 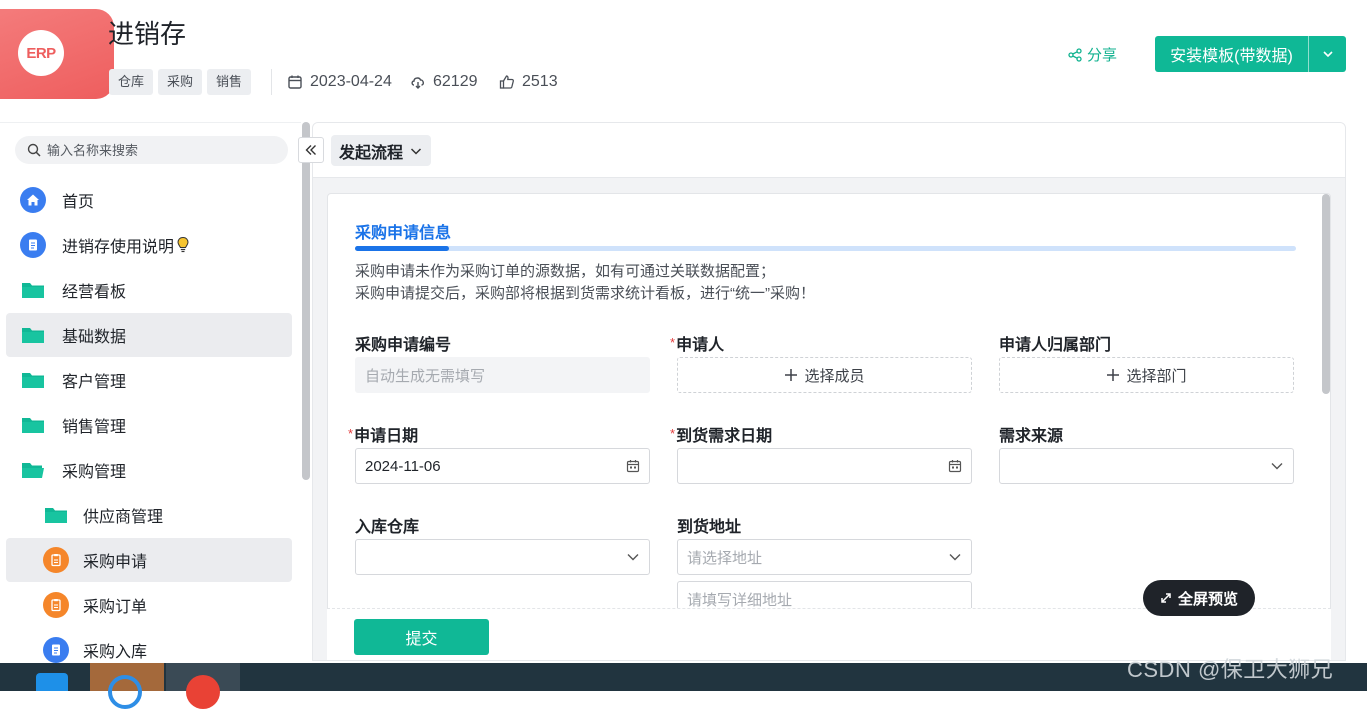 What do you see at coordinates (115, 607) in the screenshot?
I see `sidebar-item-label: 采购订单` at bounding box center [115, 607].